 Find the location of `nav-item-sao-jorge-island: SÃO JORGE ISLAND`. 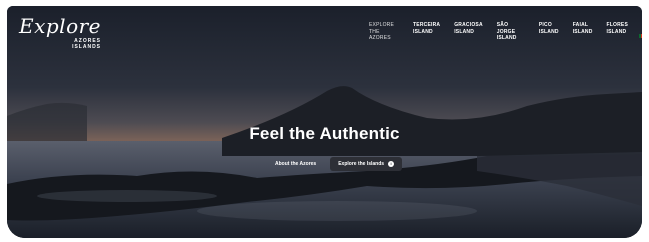

nav-item-sao-jorge-island: SÃO JORGE ISLAND is located at coordinates (511, 32).